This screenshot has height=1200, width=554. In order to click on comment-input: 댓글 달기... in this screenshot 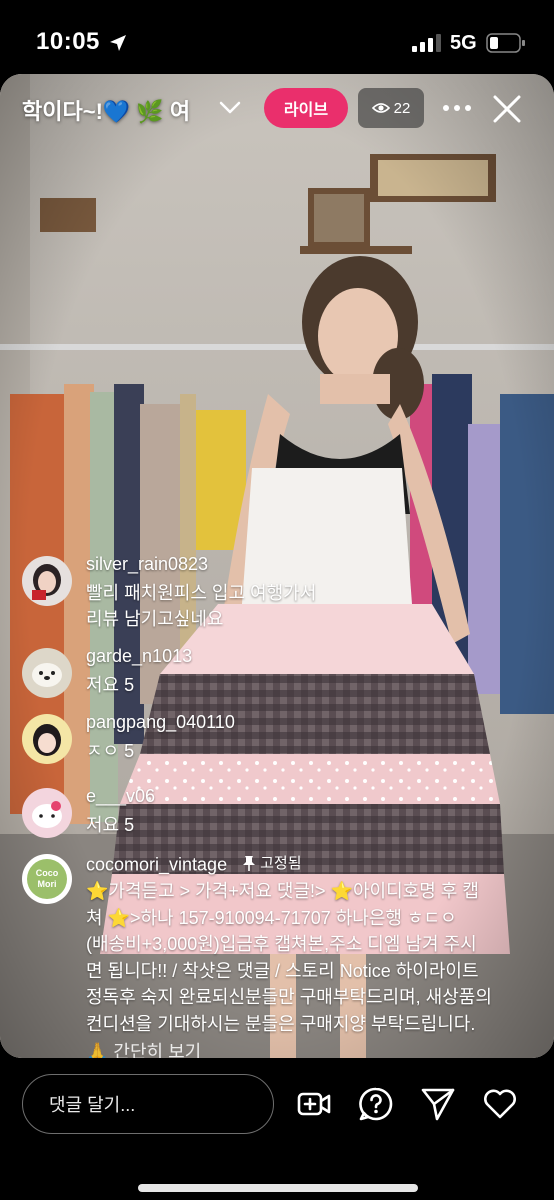, I will do `click(148, 1104)`.